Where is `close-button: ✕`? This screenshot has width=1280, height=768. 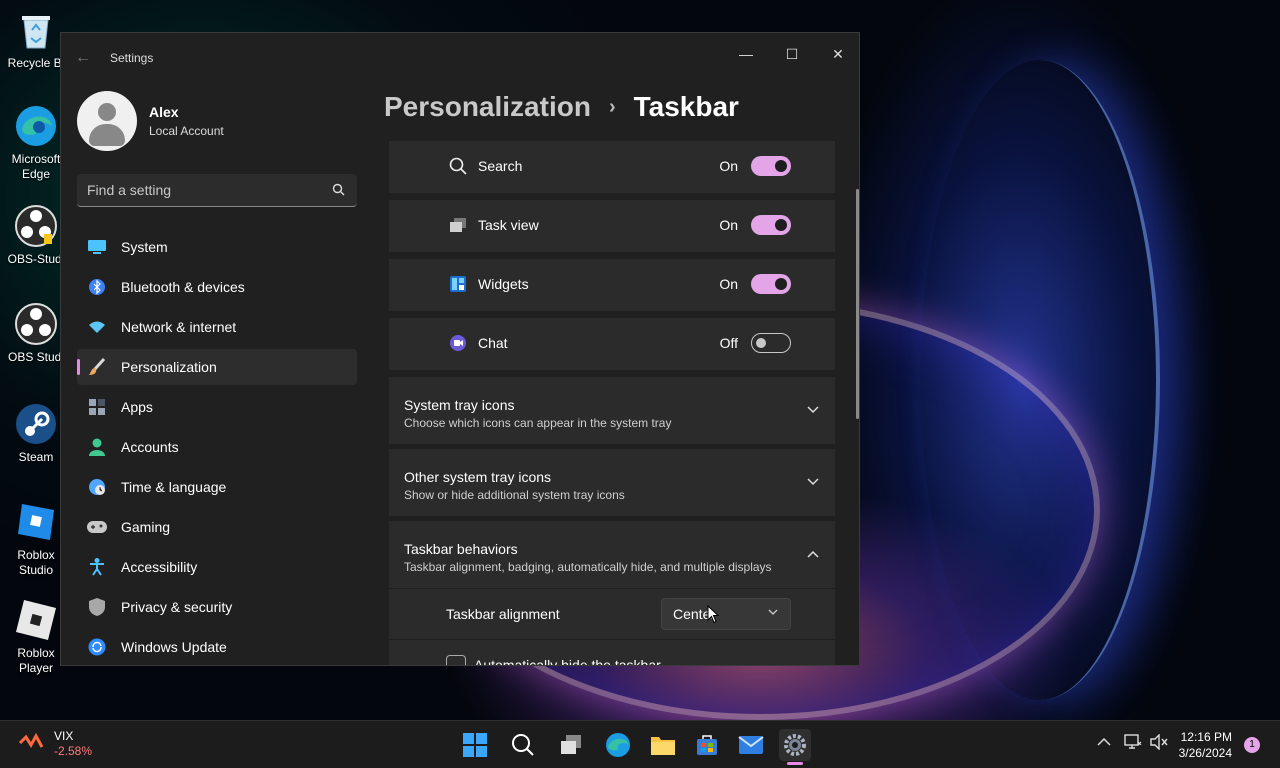 close-button: ✕ is located at coordinates (838, 54).